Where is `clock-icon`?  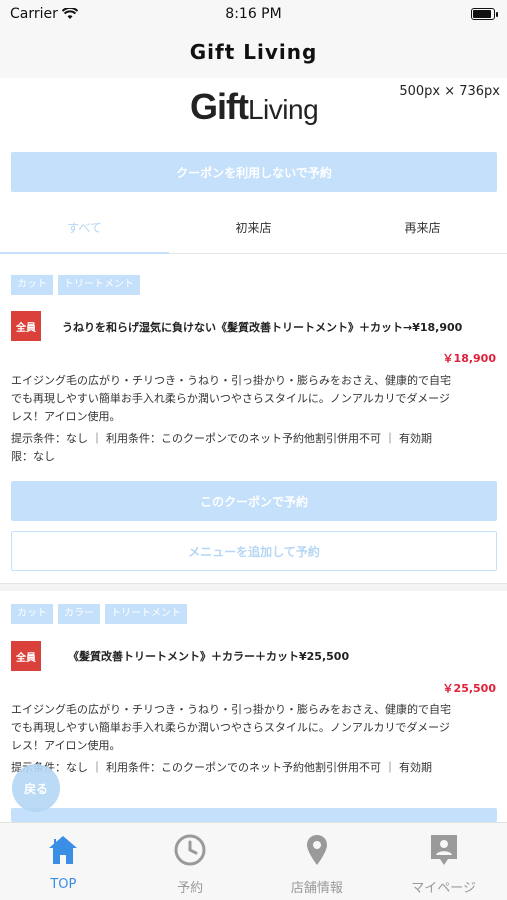 clock-icon is located at coordinates (190, 850).